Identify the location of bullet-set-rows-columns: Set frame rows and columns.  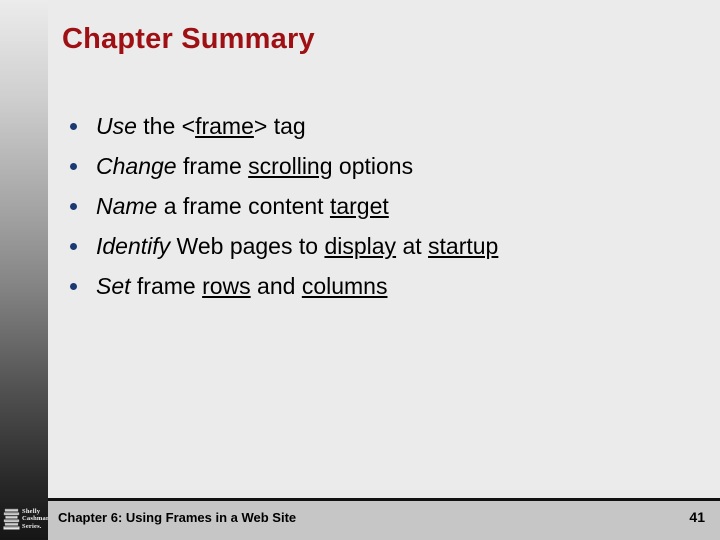
(380, 286).